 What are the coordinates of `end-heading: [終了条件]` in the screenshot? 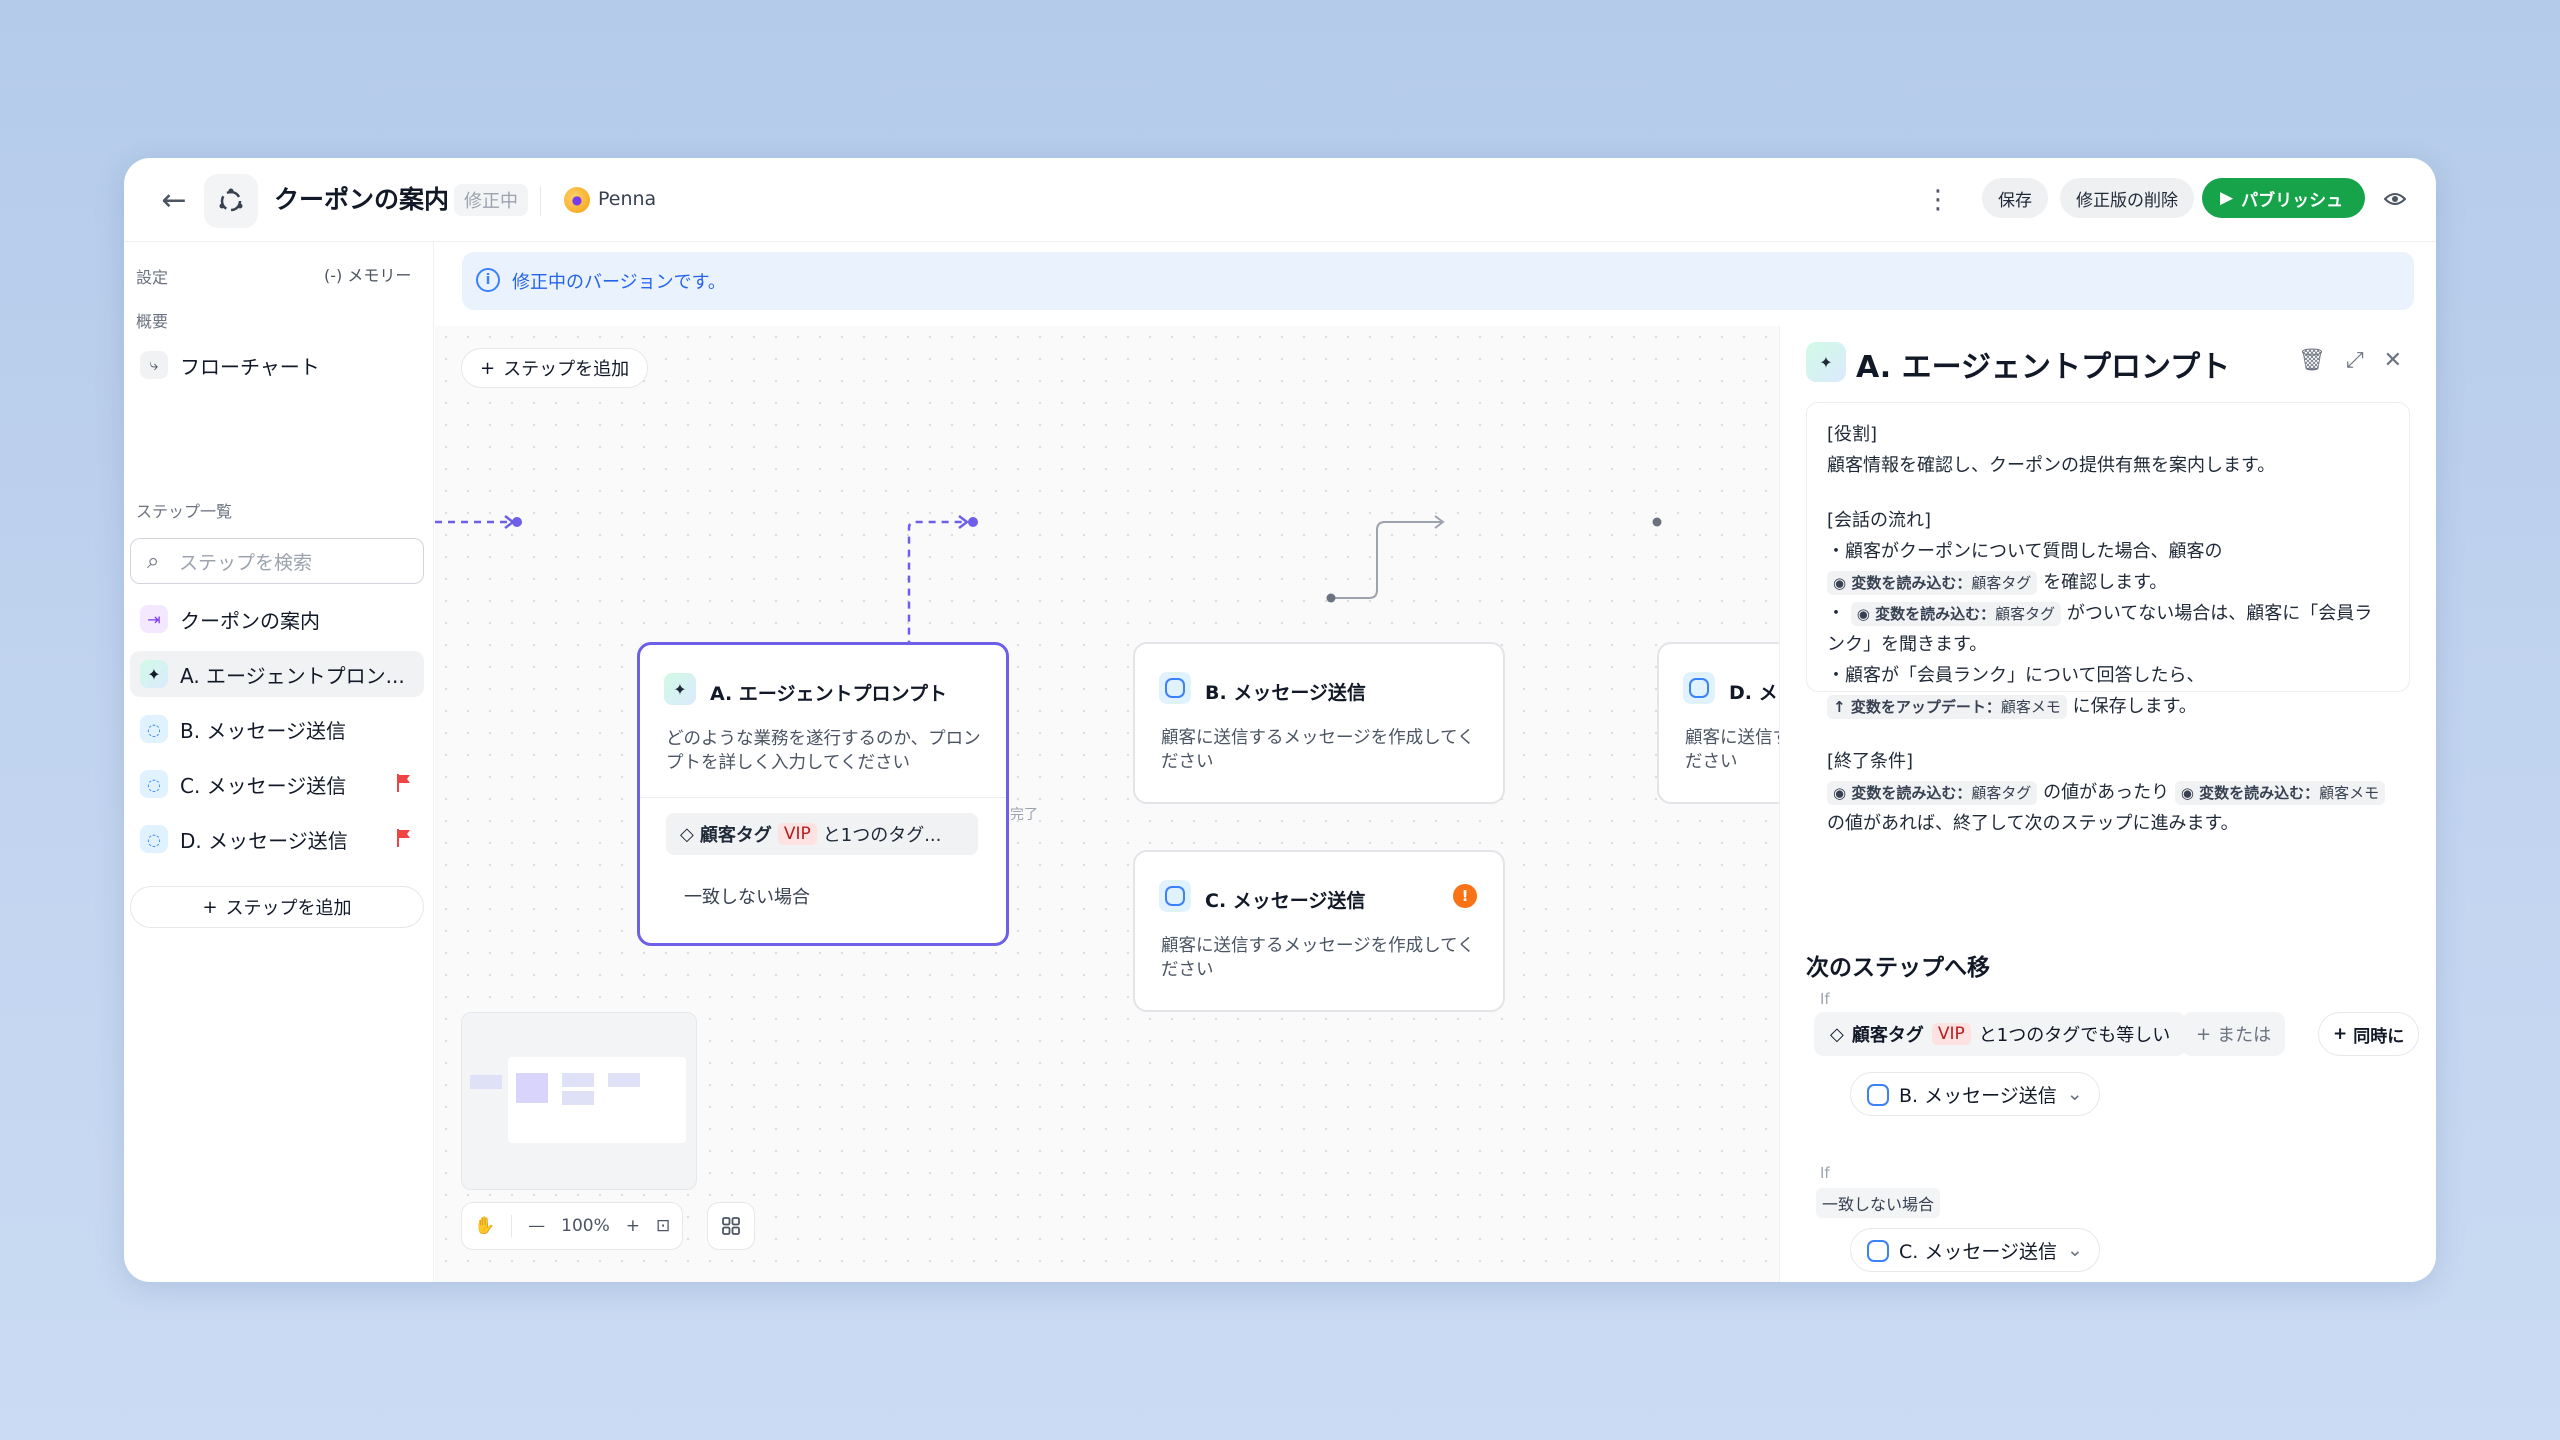 It's located at (1870, 761).